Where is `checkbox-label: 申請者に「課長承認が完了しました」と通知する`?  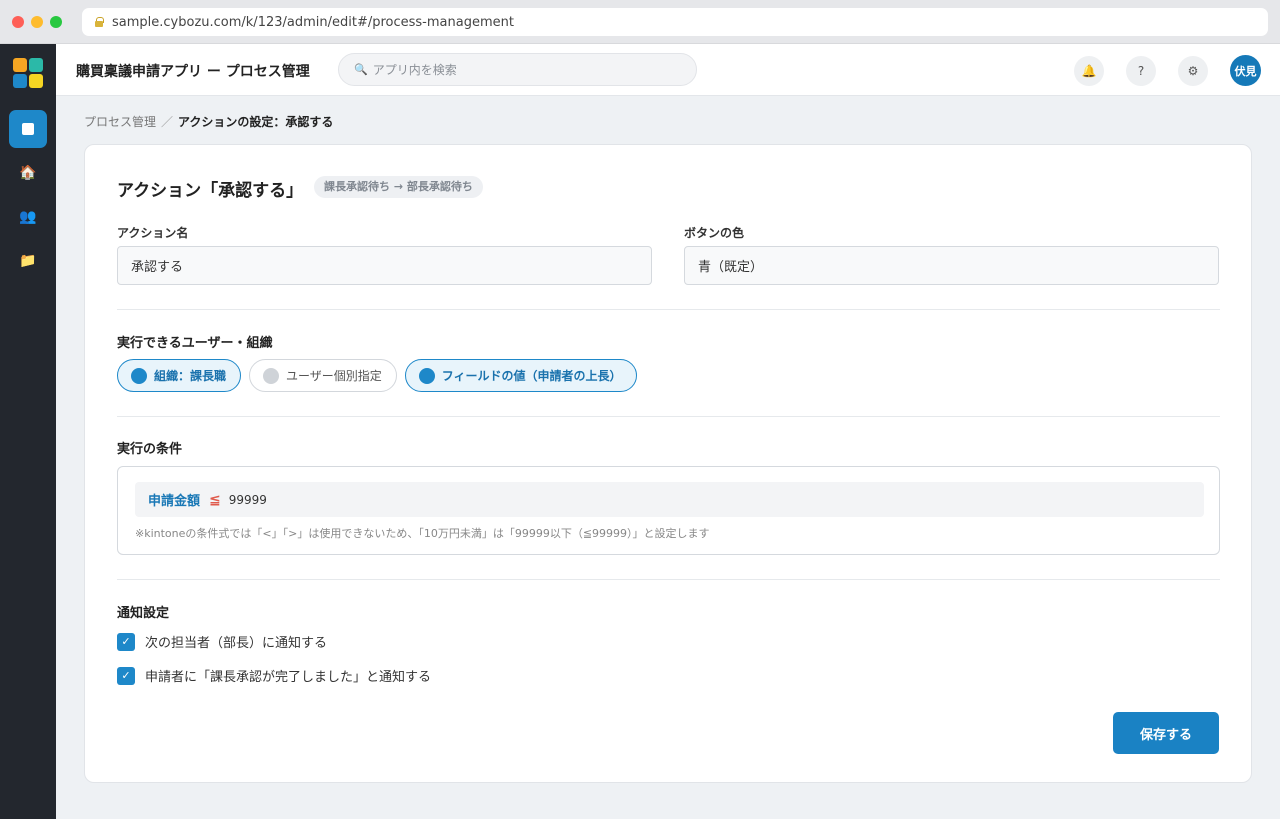
checkbox-label: 申請者に「課長承認が完了しました」と通知する is located at coordinates (288, 677).